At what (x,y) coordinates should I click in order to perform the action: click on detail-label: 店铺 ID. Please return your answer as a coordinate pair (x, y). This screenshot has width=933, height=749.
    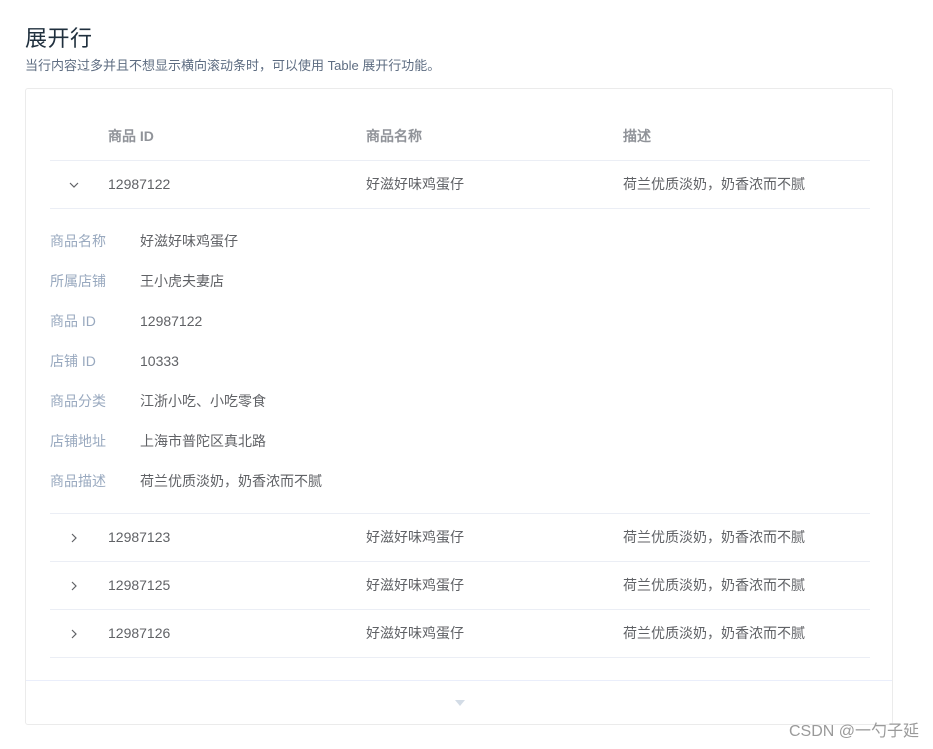
    Looking at the image, I should click on (73, 361).